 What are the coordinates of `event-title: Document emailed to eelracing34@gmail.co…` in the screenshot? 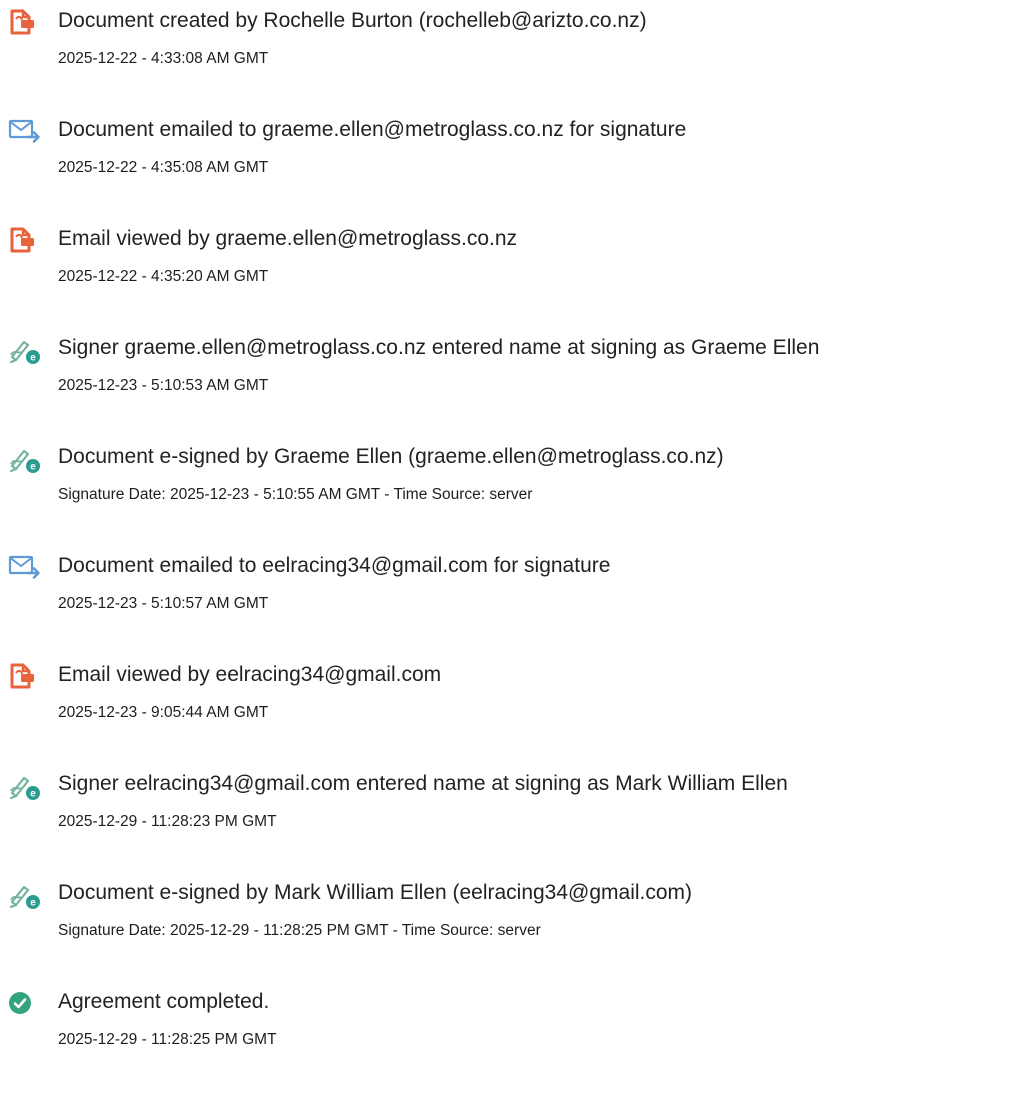 It's located at (334, 565).